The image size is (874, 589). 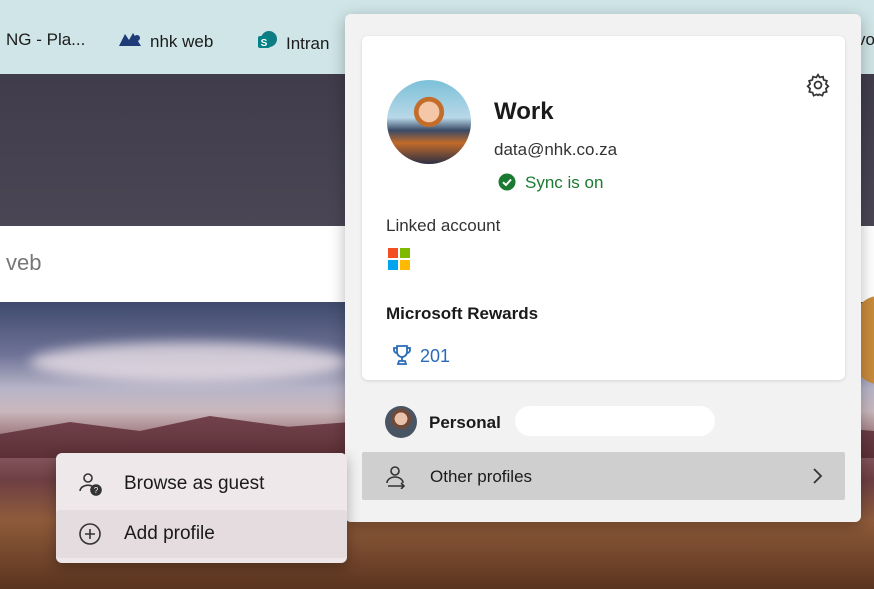 I want to click on browse-as-guest-label: Browse as guest, so click(x=194, y=483).